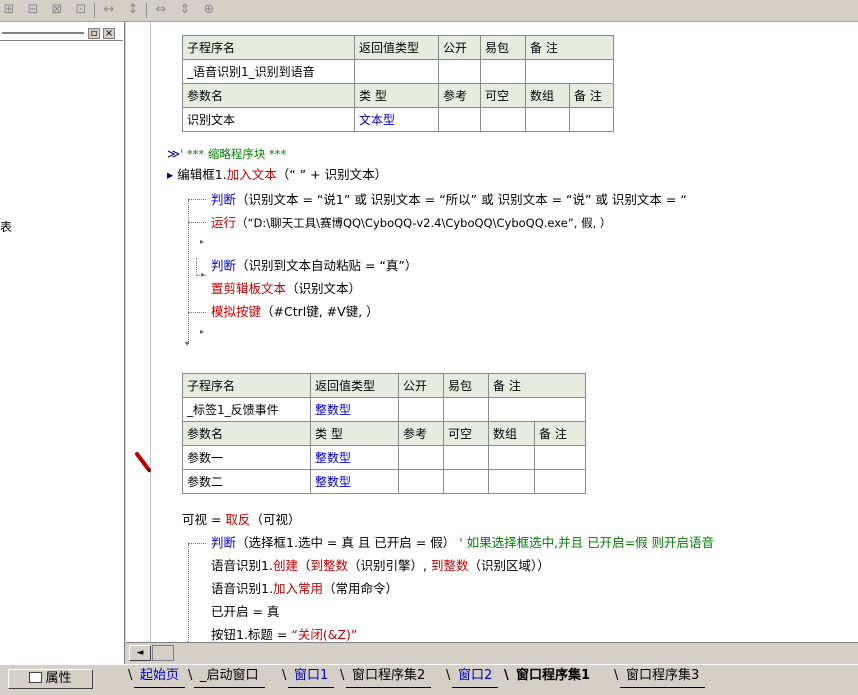  Describe the element at coordinates (170, 174) in the screenshot. I see `statement-marker-icon: ▸` at that location.